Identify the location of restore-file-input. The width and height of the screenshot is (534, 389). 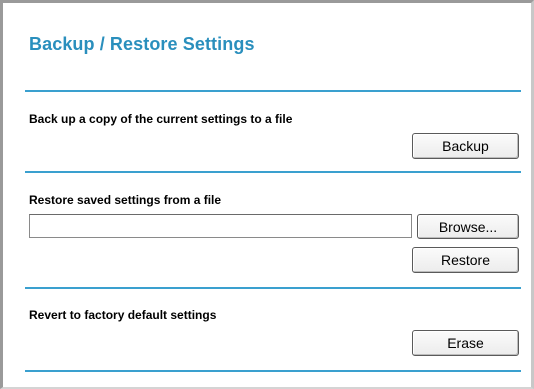
(220, 226).